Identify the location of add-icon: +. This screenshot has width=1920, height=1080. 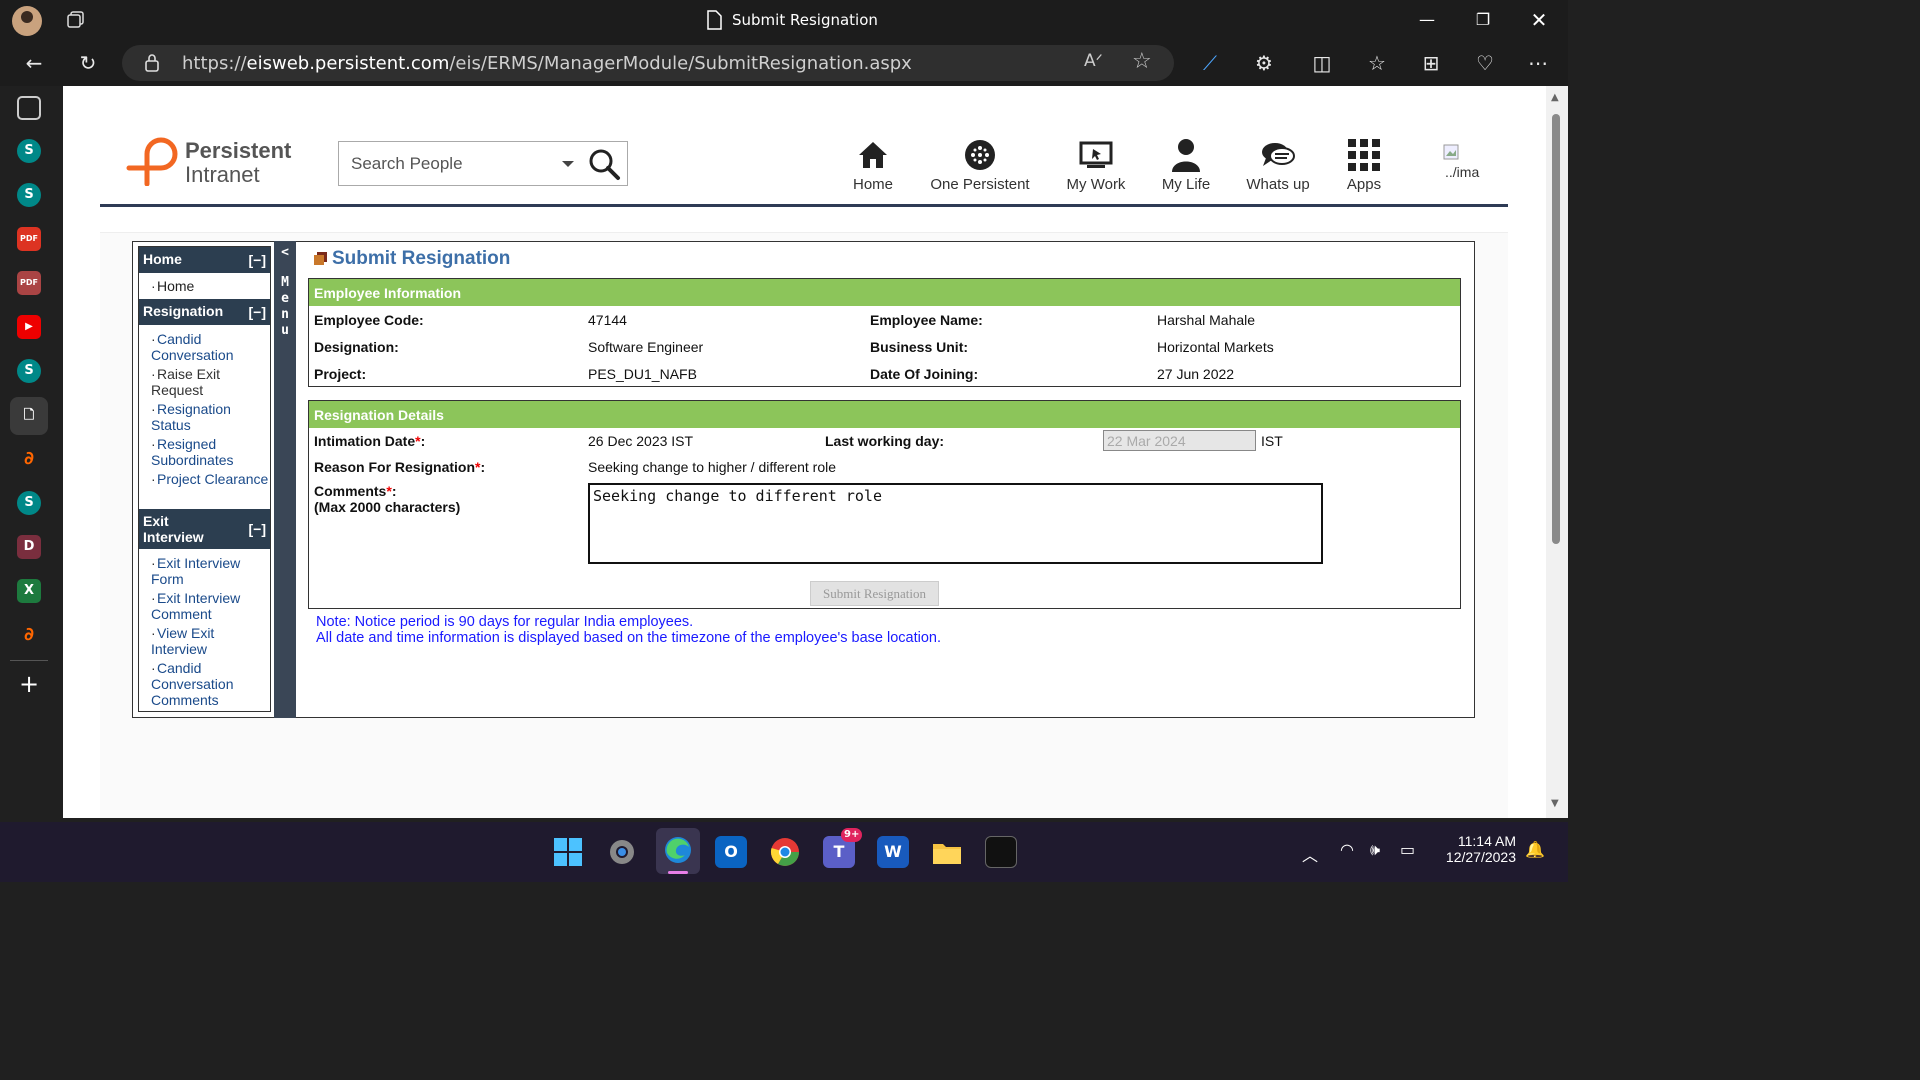
(29, 684).